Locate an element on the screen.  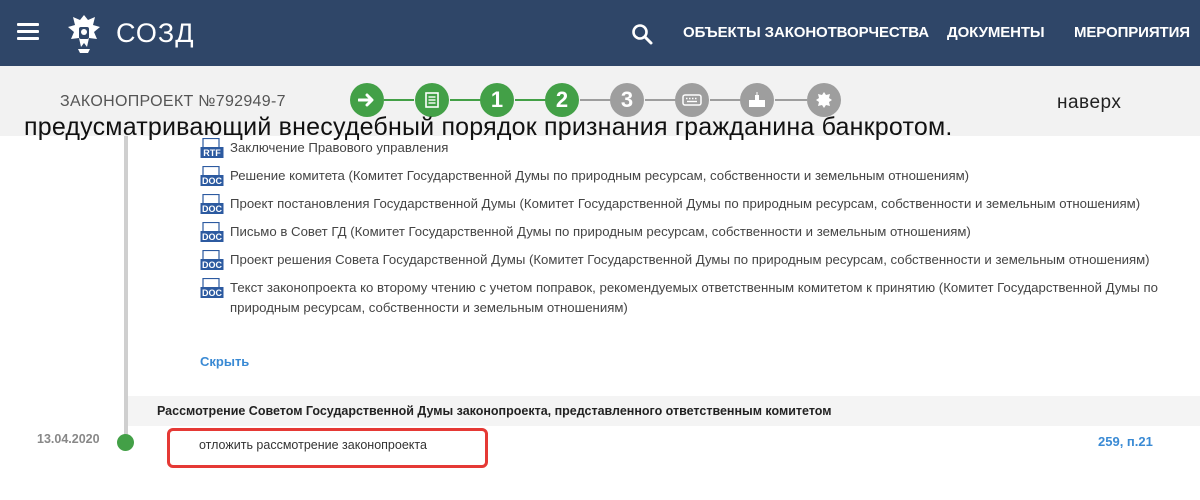
stage-step-second-reading: 2 is located at coordinates (562, 100).